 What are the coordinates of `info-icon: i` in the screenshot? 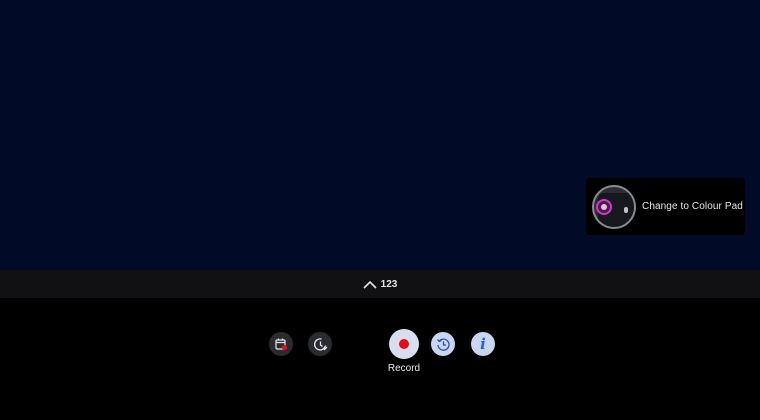 It's located at (483, 343).